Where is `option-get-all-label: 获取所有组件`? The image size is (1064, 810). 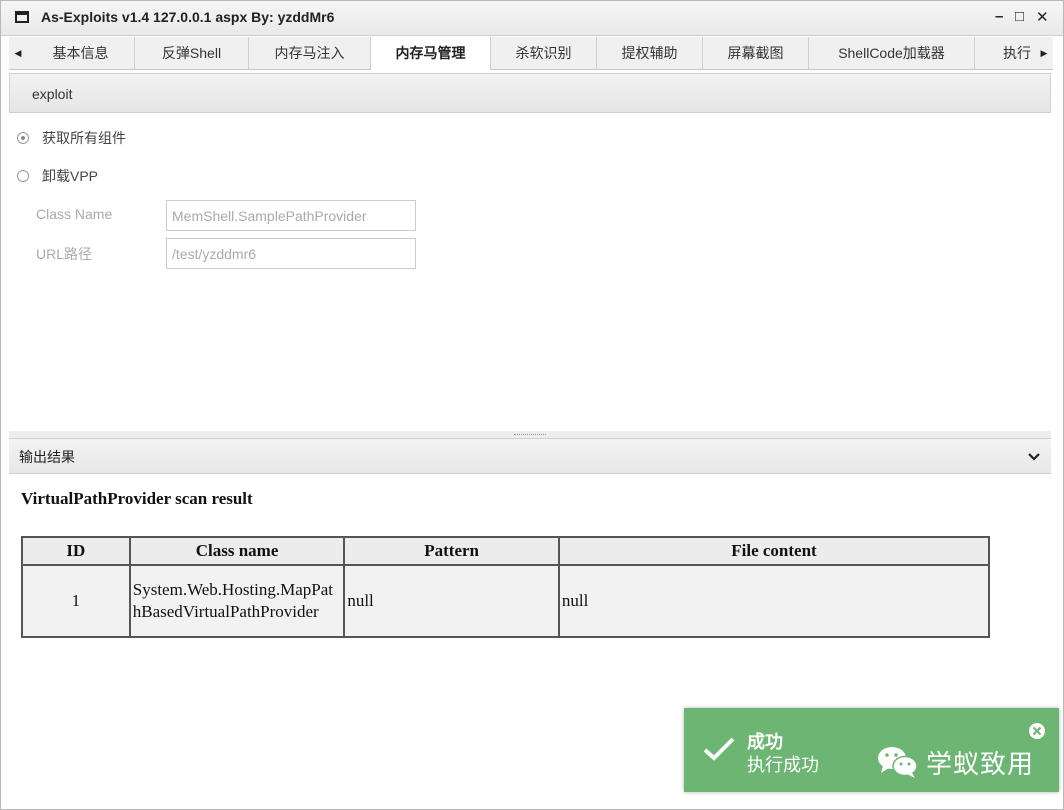
option-get-all-label: 获取所有组件 is located at coordinates (84, 138).